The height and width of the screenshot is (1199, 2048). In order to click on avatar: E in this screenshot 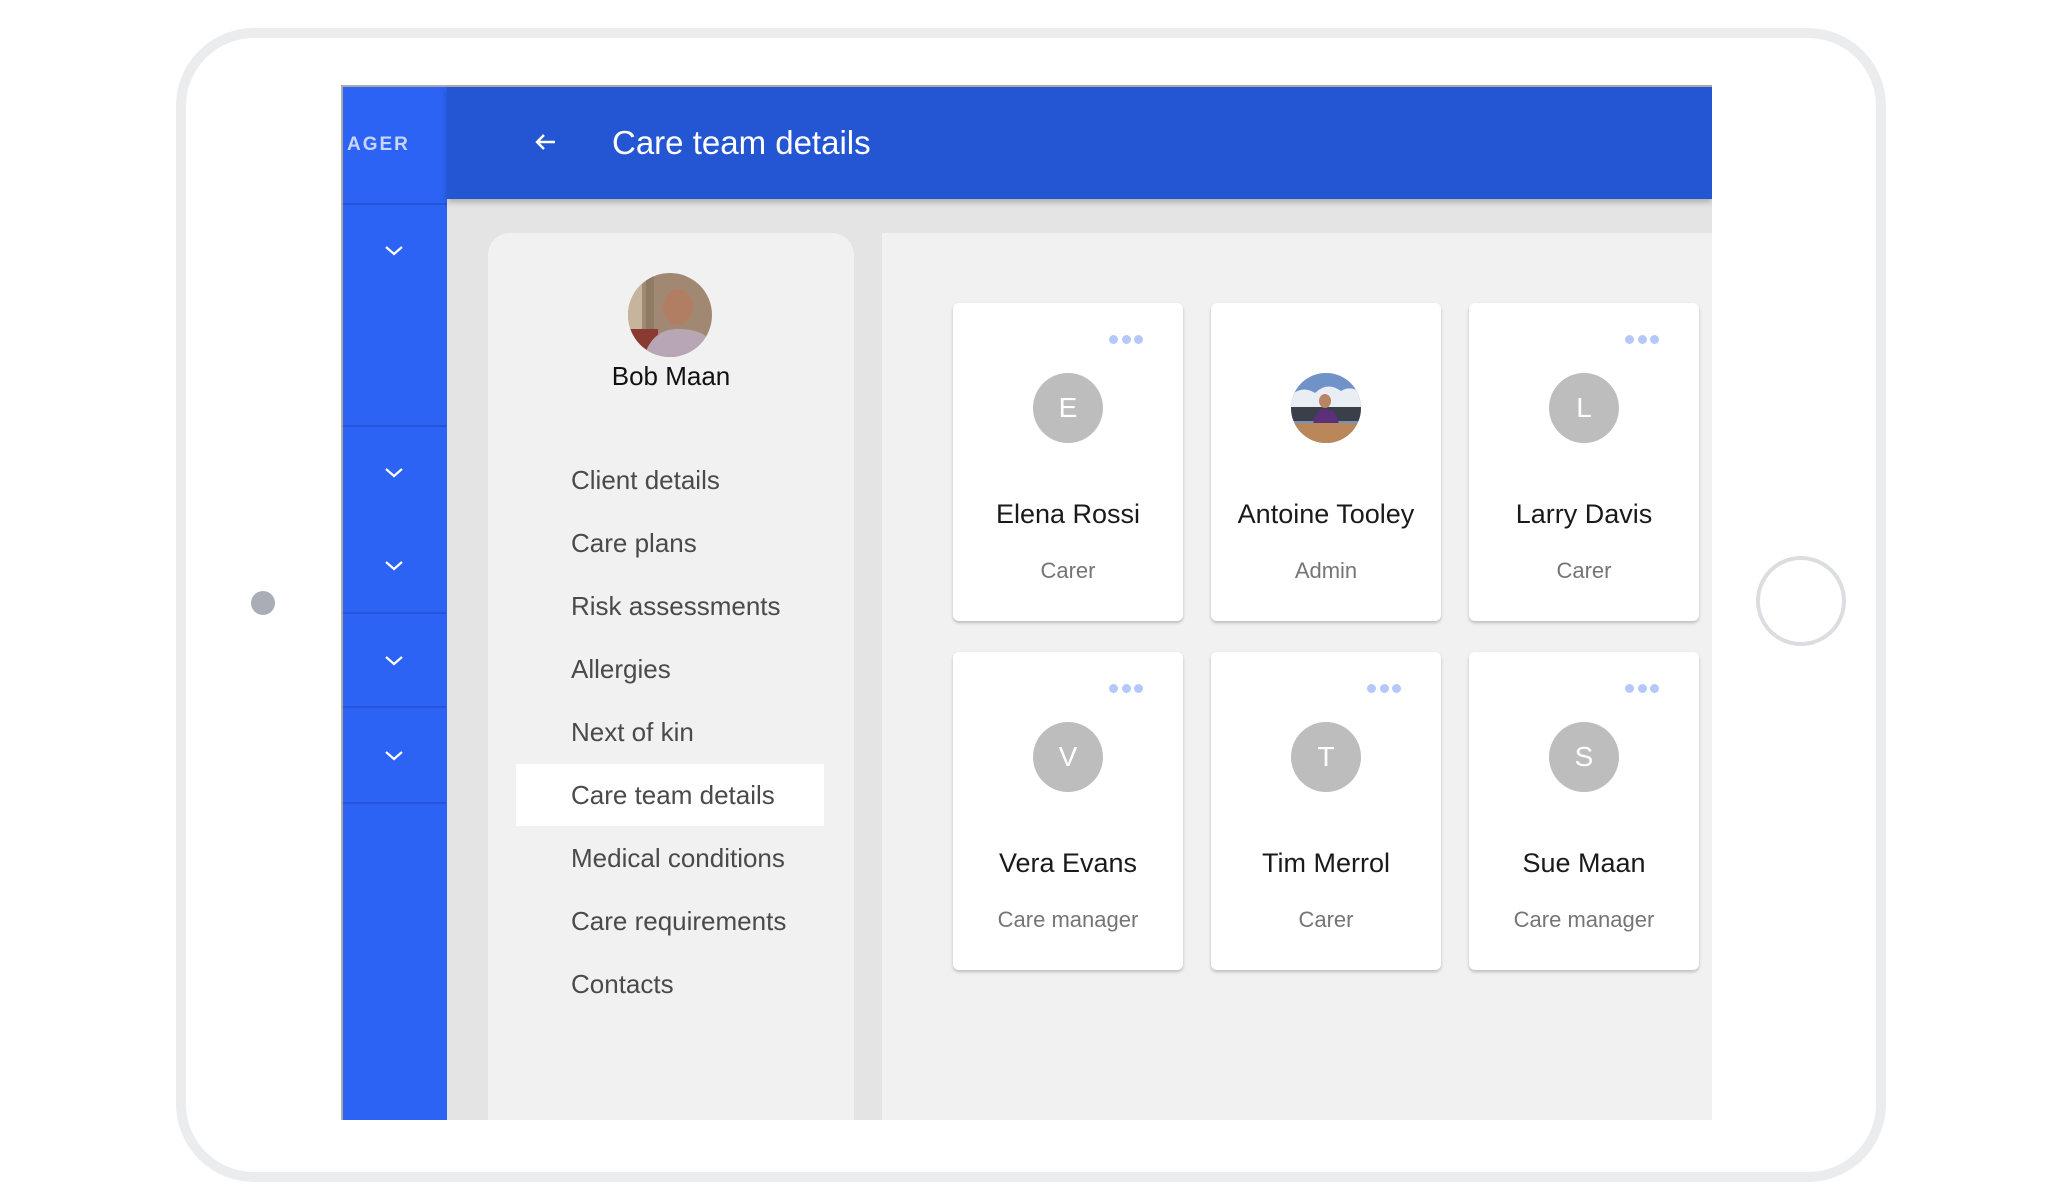, I will do `click(1068, 408)`.